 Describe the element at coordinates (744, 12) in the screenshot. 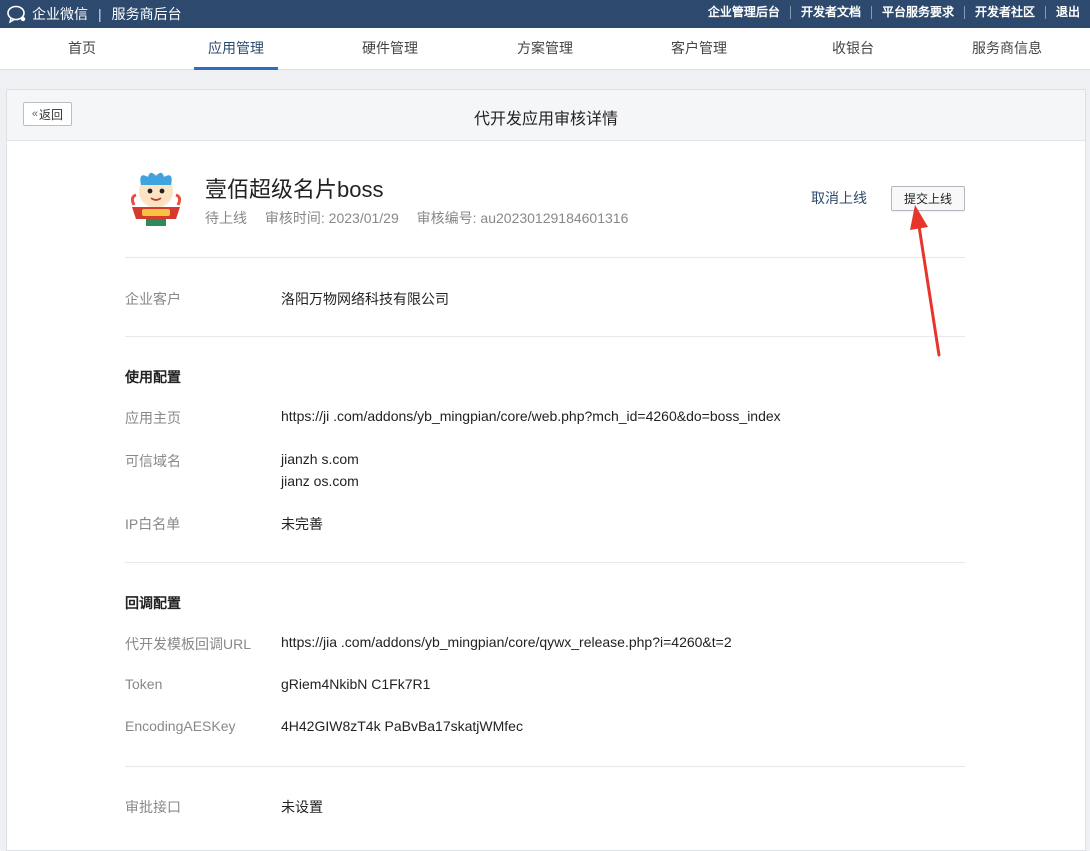

I see `link-admin: 企业管理后台` at that location.